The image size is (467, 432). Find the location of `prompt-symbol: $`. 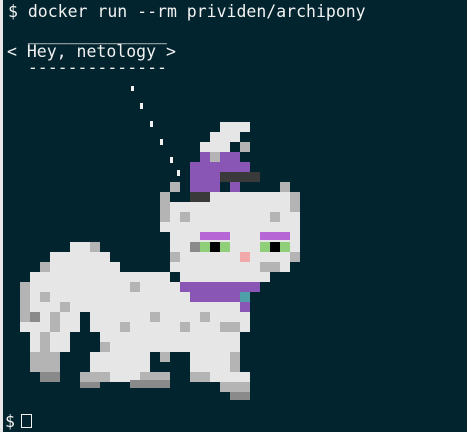

prompt-symbol: $ is located at coordinates (10, 421).